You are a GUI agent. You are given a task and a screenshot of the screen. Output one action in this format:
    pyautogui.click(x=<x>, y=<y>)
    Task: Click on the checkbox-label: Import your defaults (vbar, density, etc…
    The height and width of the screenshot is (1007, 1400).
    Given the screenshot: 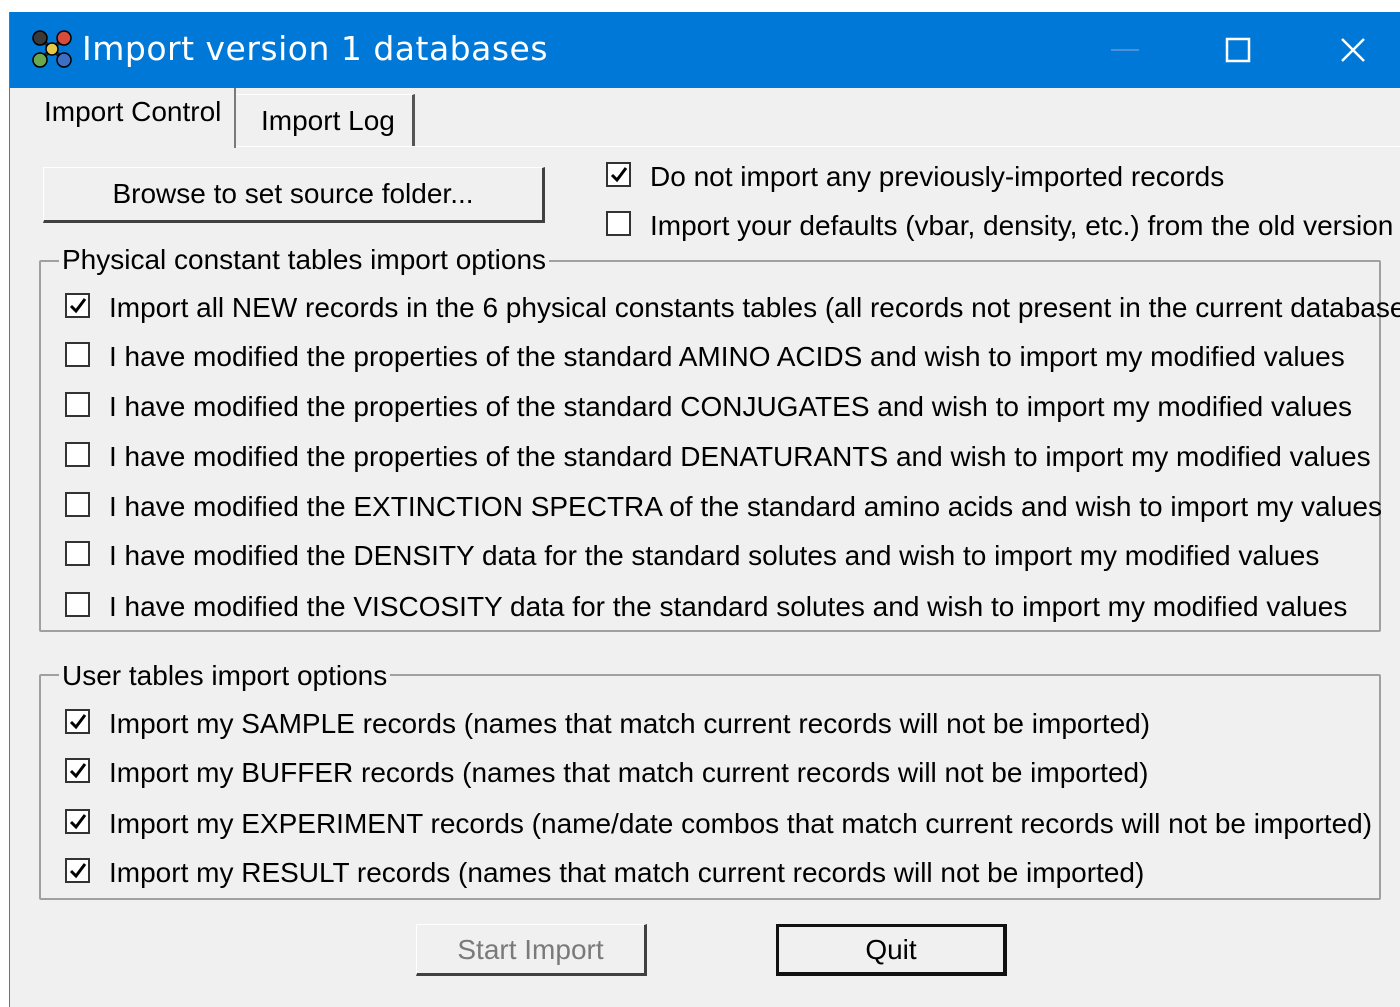 What is the action you would take?
    pyautogui.click(x=1022, y=225)
    